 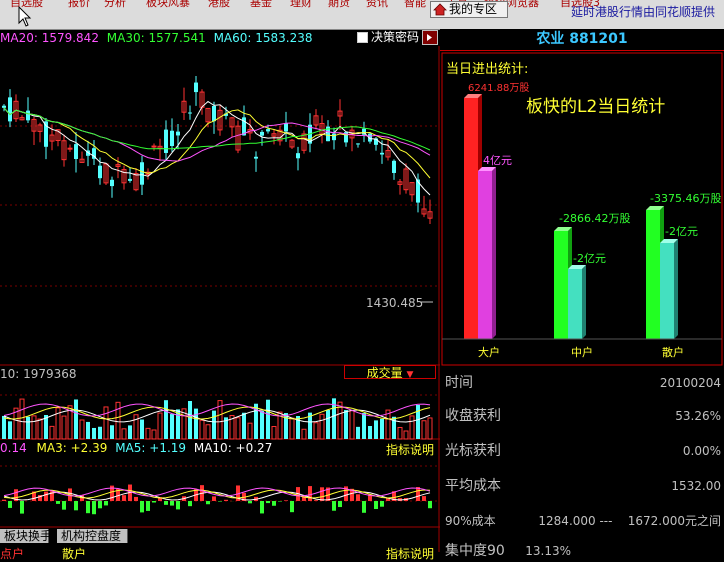 What do you see at coordinates (676, 289) in the screenshot?
I see `small-amount-bar-side` at bounding box center [676, 289].